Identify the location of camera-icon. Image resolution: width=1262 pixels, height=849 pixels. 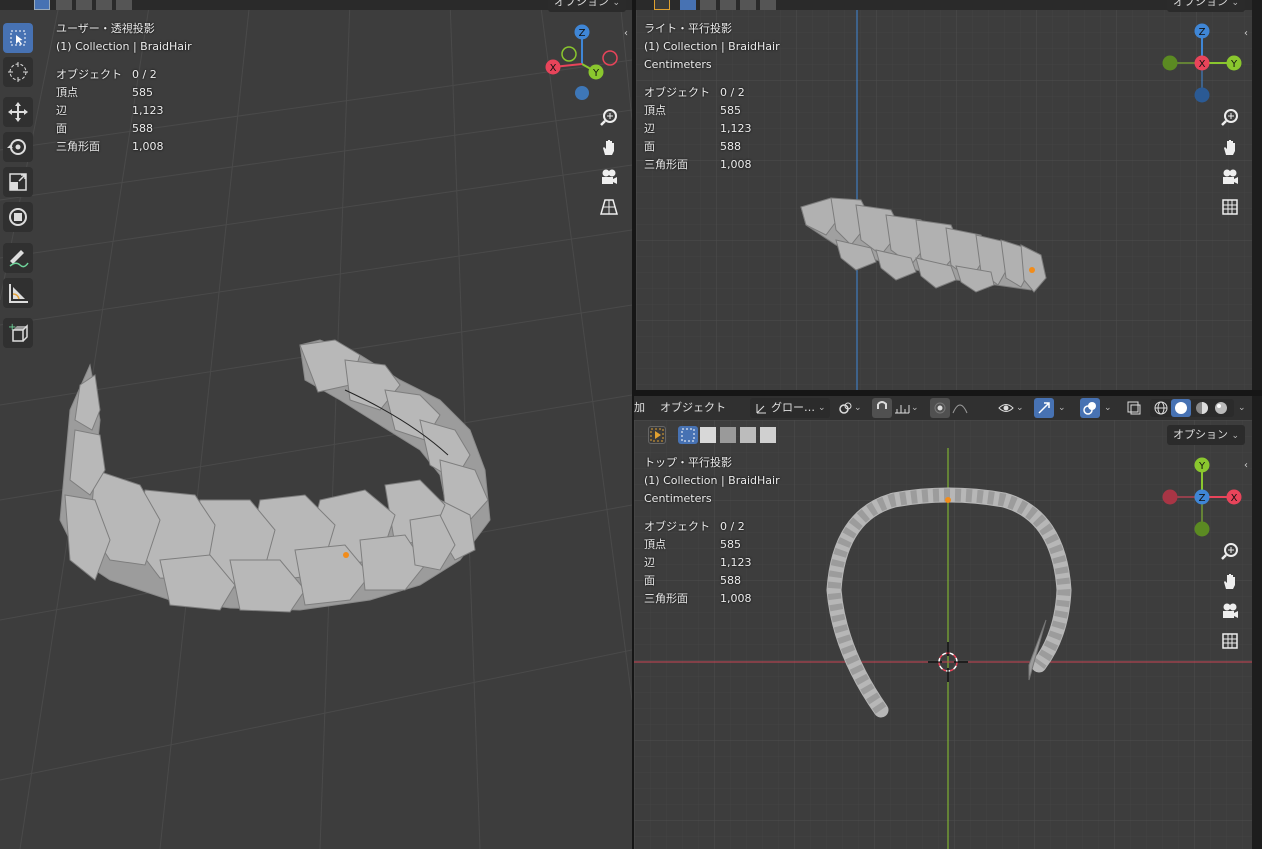
(1230, 610).